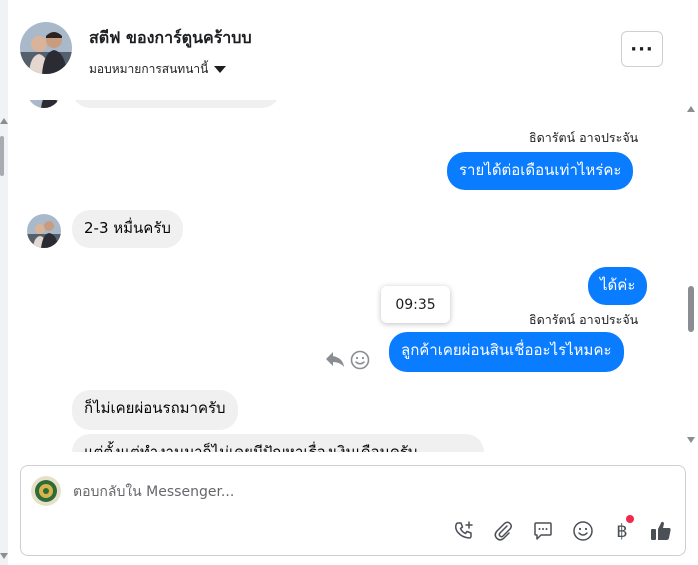  I want to click on assign-conversation-label: มอบหมายการสนทนานี้, so click(149, 69).